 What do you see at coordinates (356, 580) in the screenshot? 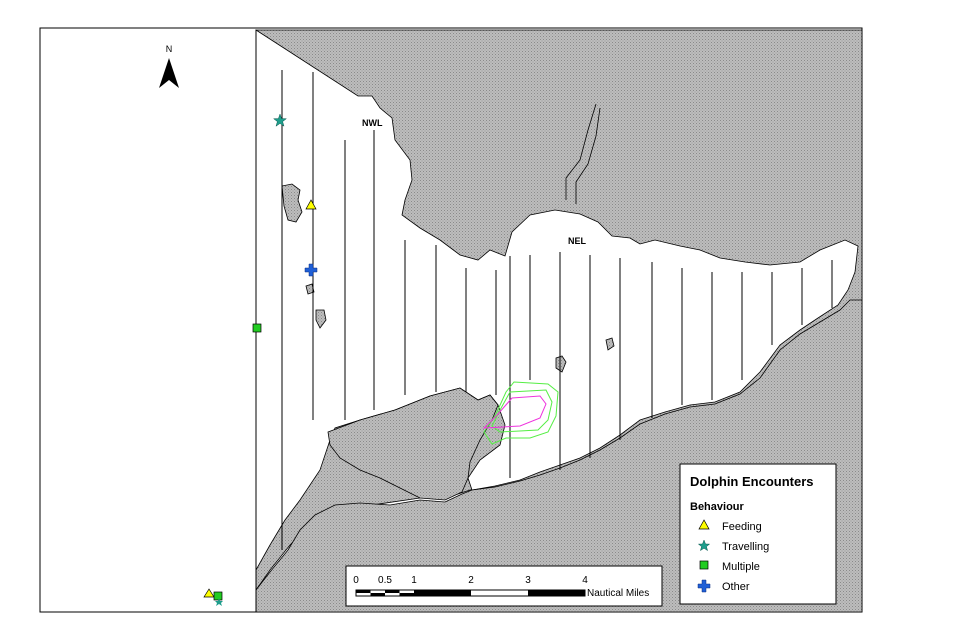
I see `scale-tick-label: 0` at bounding box center [356, 580].